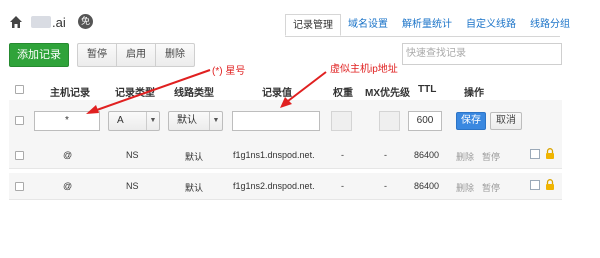 The width and height of the screenshot is (600, 258). What do you see at coordinates (313, 25) in the screenshot?
I see `tab-records: 记录管理` at bounding box center [313, 25].